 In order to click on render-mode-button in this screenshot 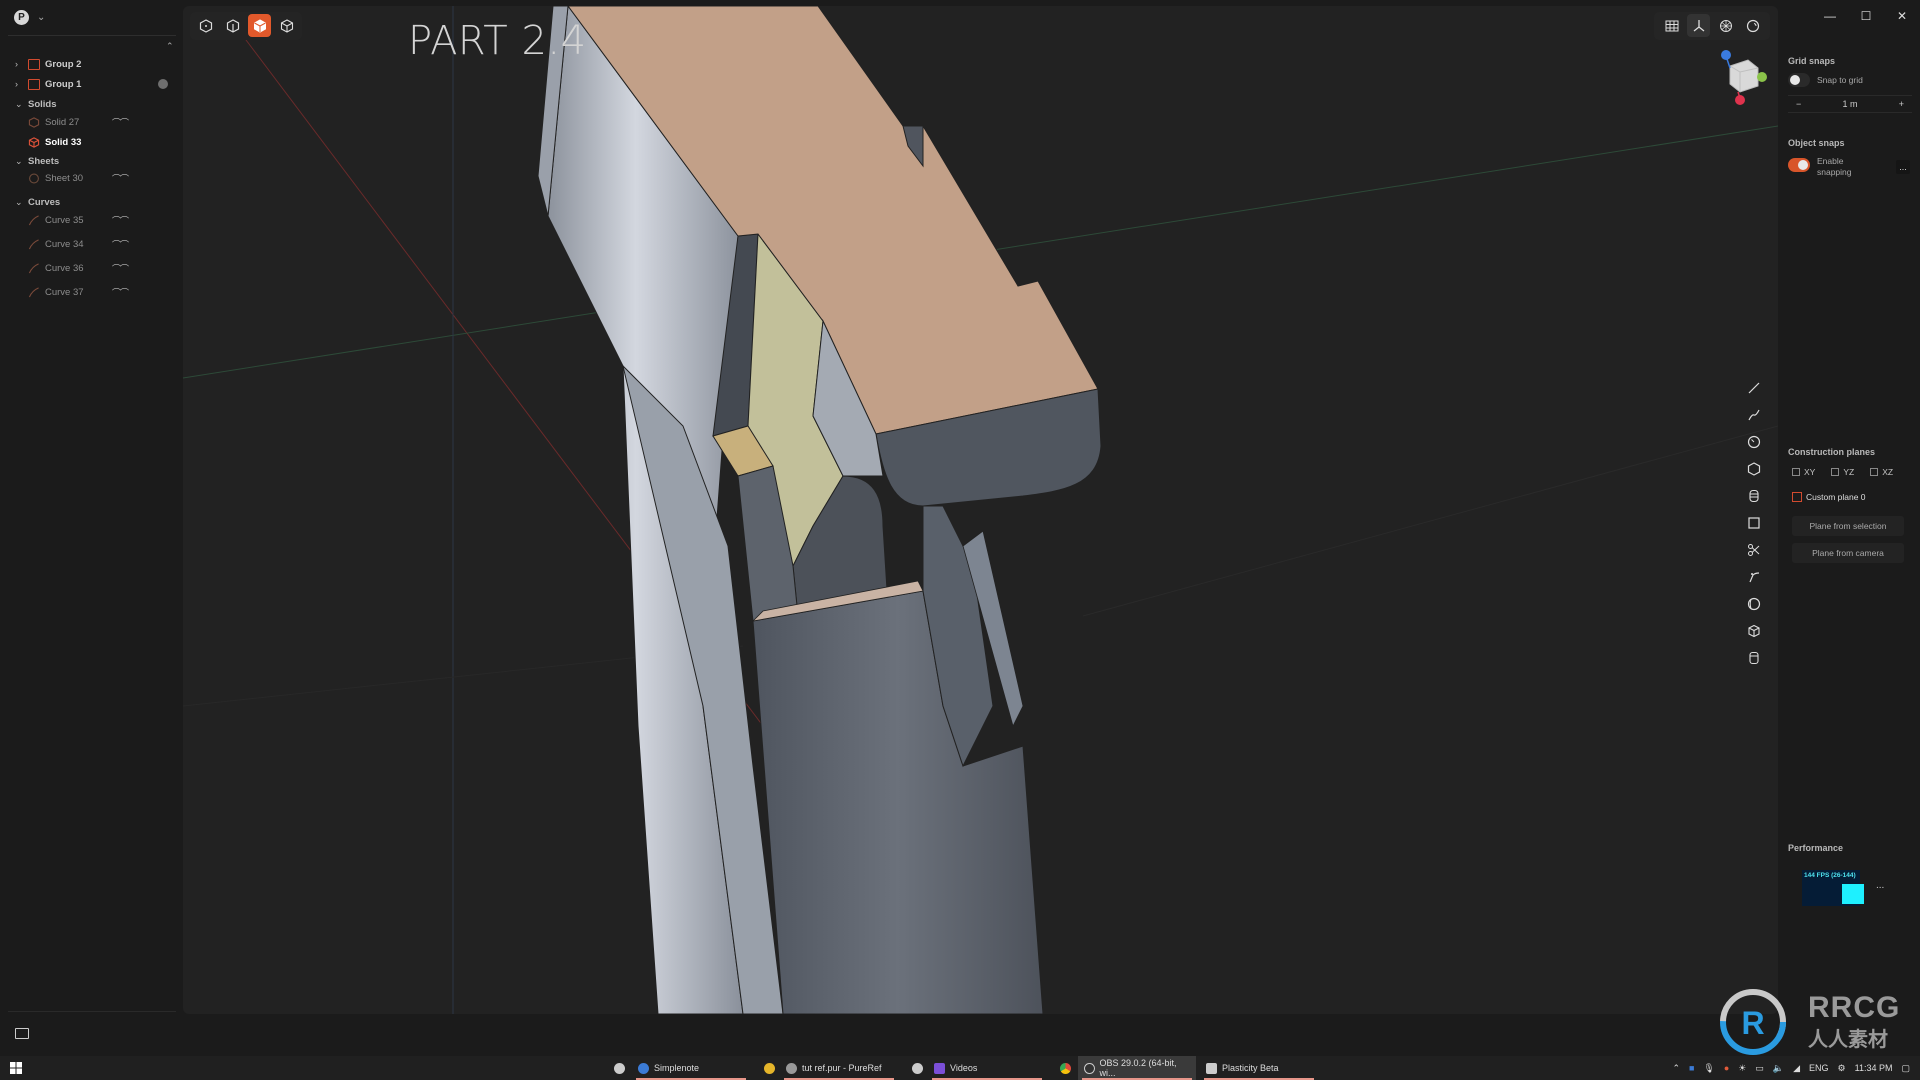, I will do `click(1725, 25)`.